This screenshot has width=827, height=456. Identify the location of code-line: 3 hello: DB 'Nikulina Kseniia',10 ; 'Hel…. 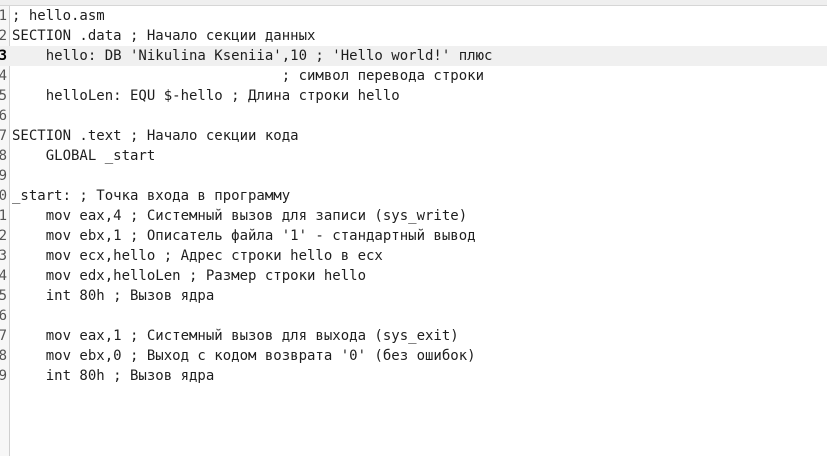
(413, 56).